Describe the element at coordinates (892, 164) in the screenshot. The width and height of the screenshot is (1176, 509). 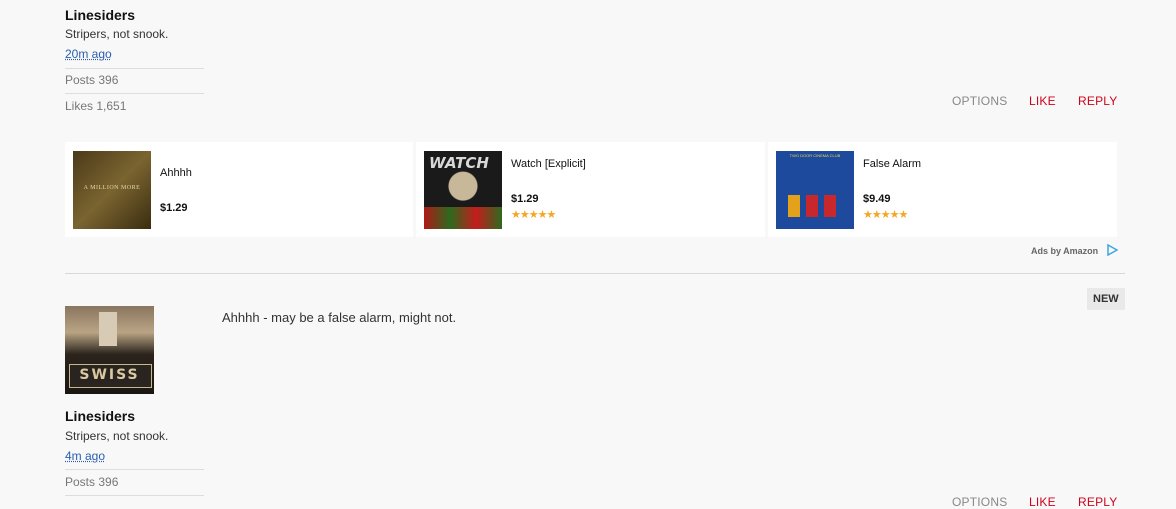
I see `ad-title: False Alarm` at that location.